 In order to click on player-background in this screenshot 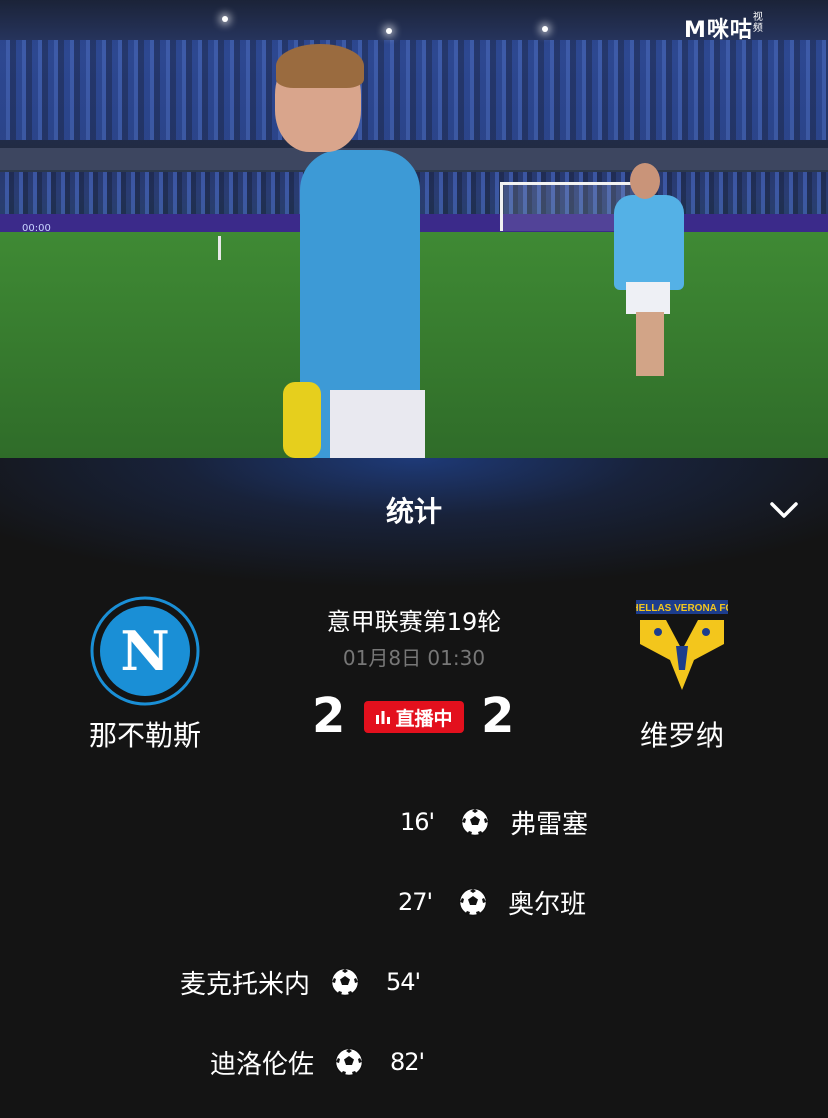, I will do `click(649, 242)`.